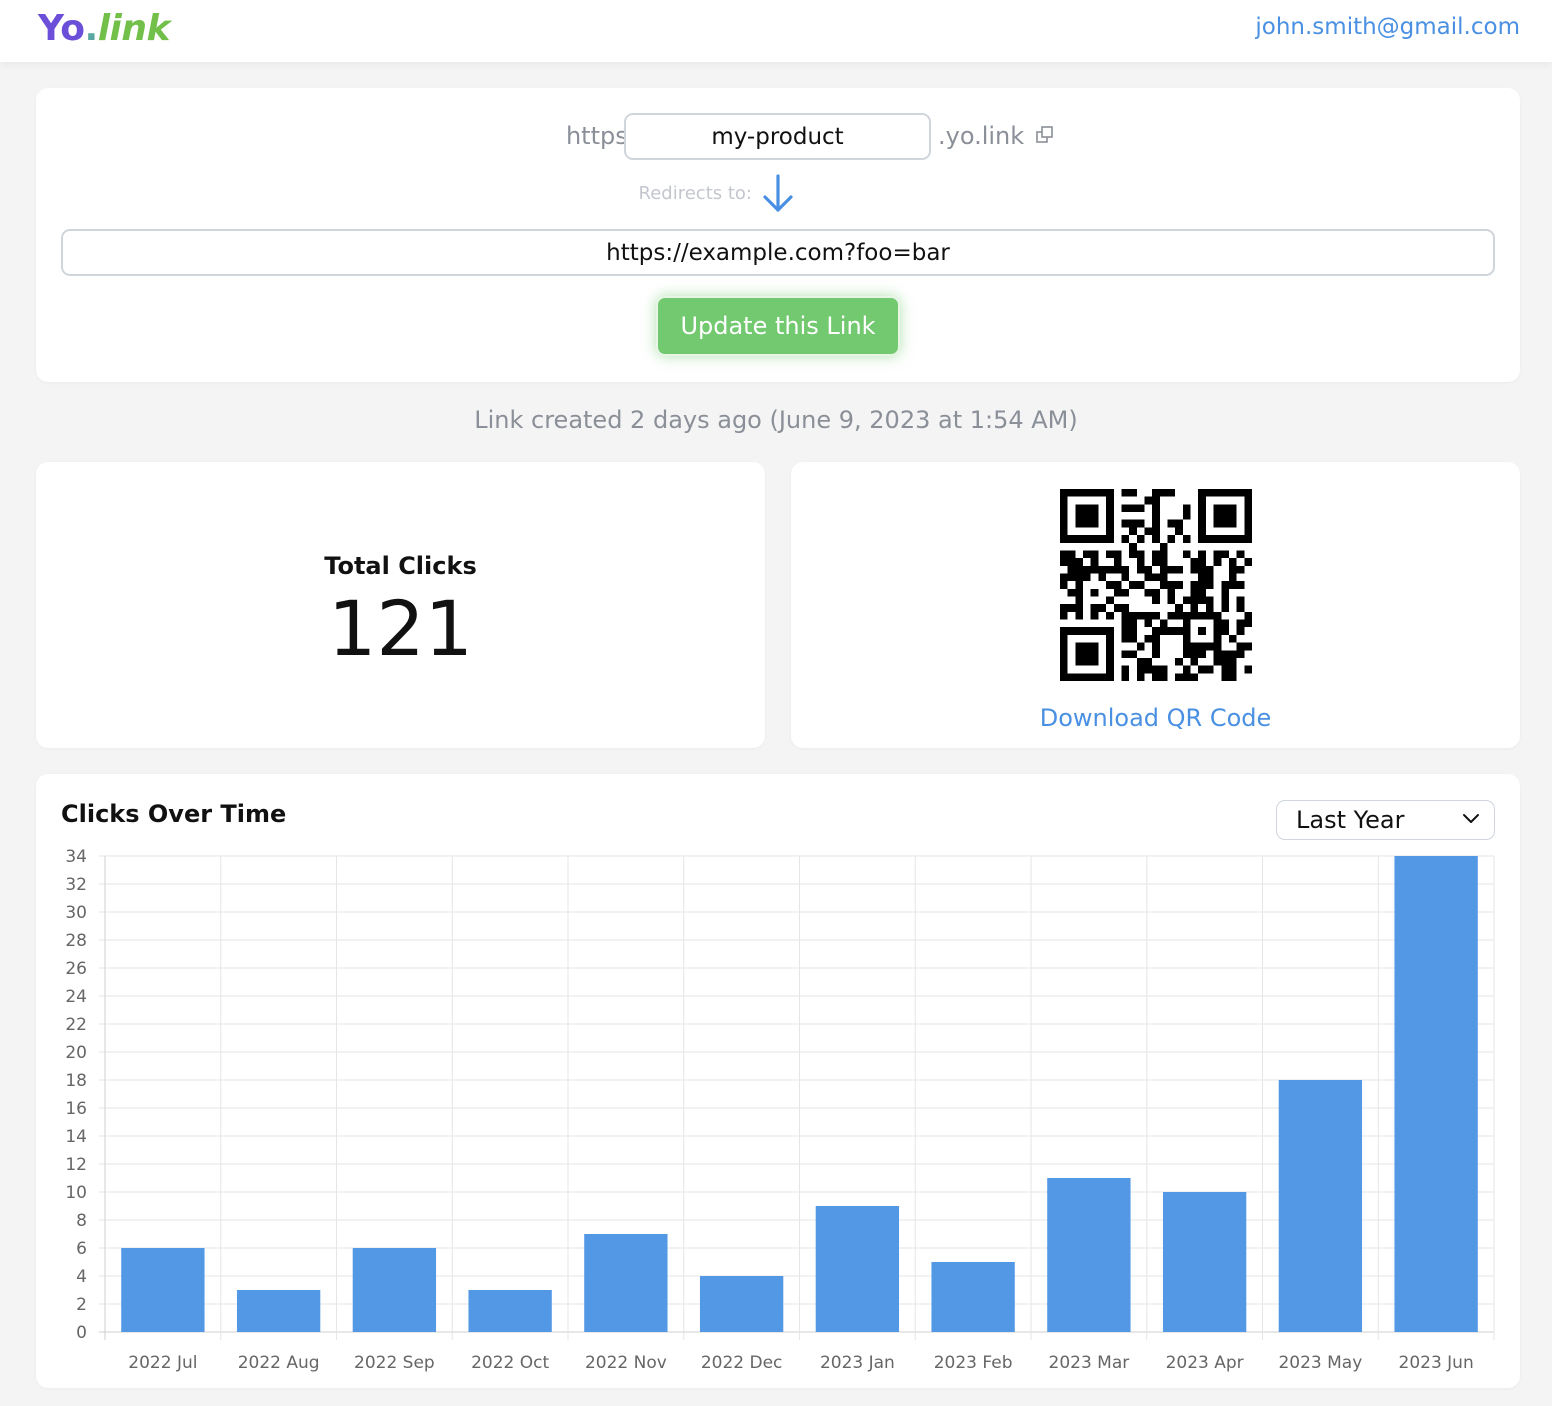 The width and height of the screenshot is (1552, 1406). Describe the element at coordinates (76, 1053) in the screenshot. I see `y-tick-label: 20` at that location.